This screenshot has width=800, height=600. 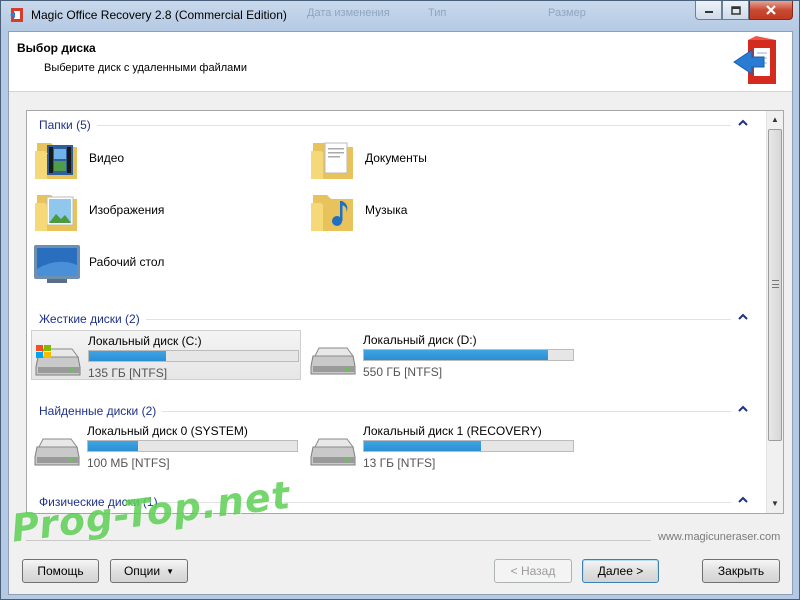 I want to click on group-label-hard-drives: Жесткие диски (2), so click(x=92, y=319).